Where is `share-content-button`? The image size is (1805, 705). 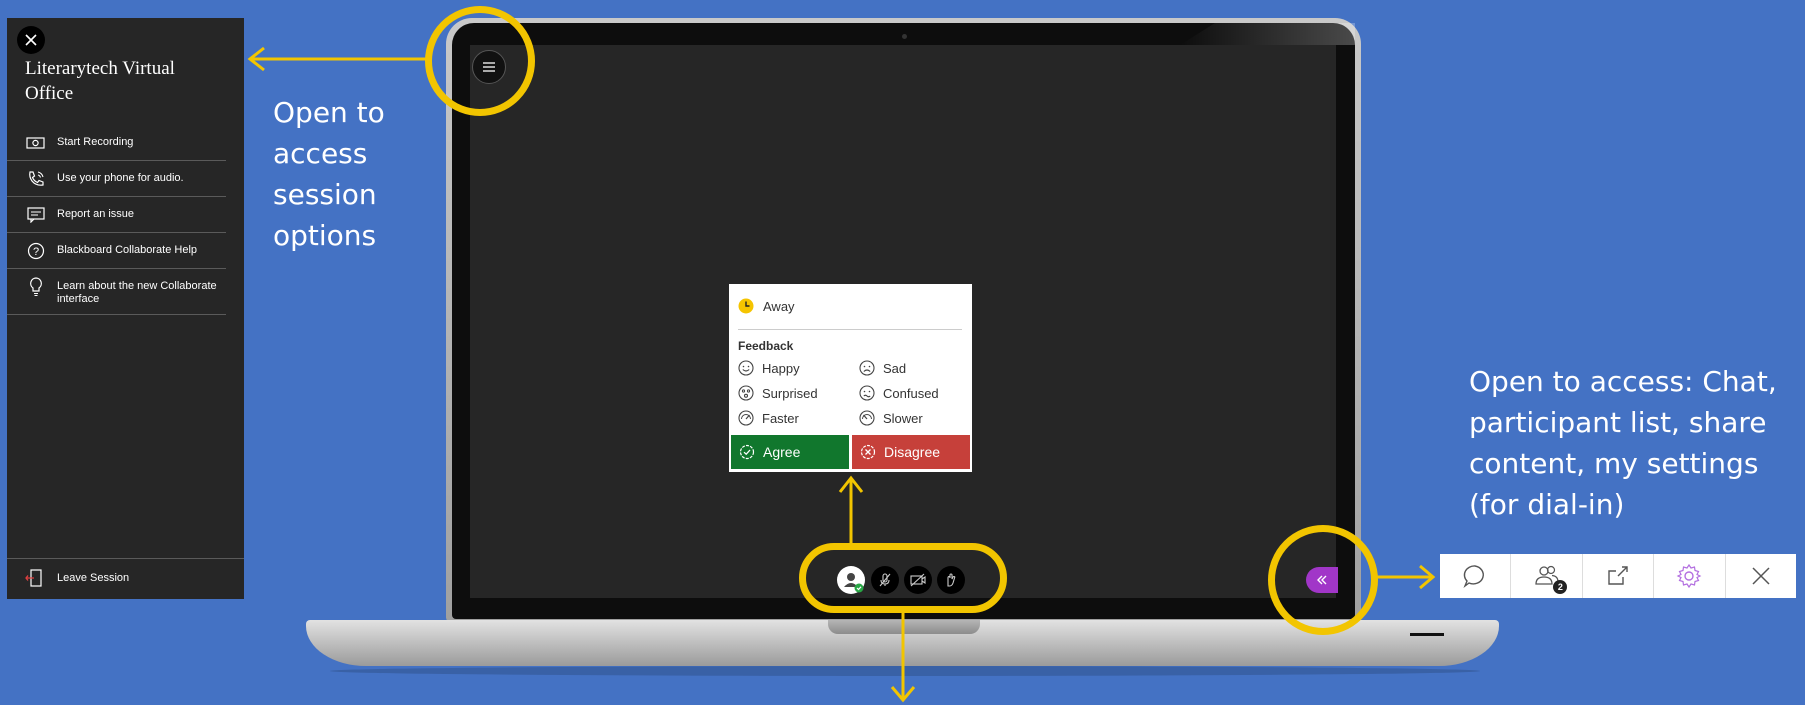 share-content-button is located at coordinates (1619, 576).